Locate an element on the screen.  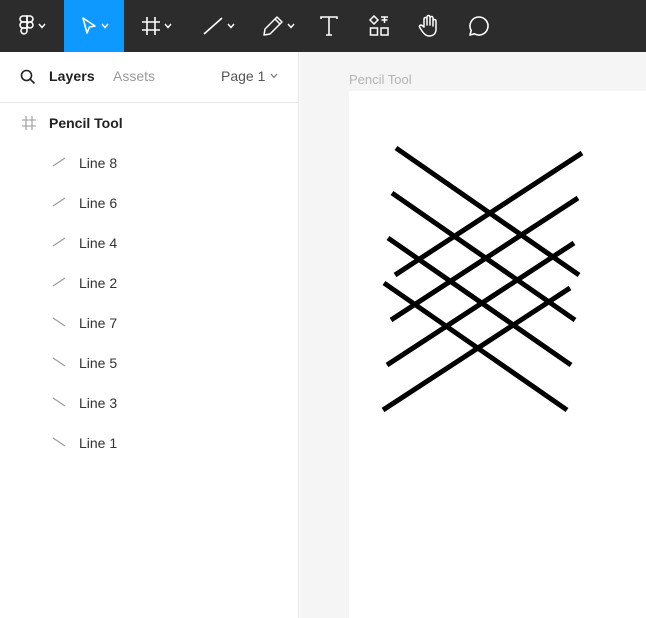
pen-tool-button is located at coordinates (278, 26).